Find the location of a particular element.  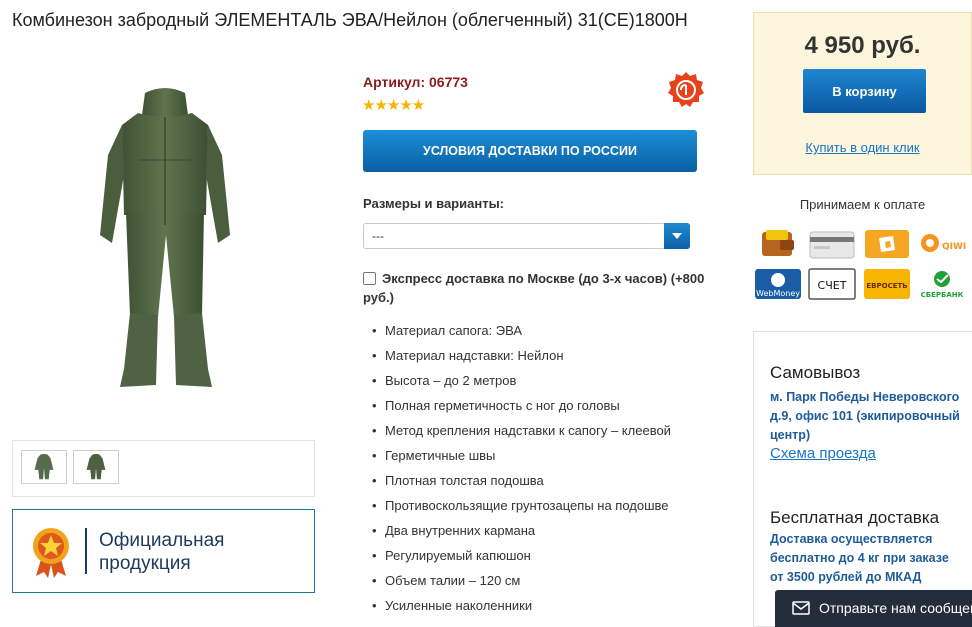

feature-item: • Высота – до 2 метров is located at coordinates (444, 380).